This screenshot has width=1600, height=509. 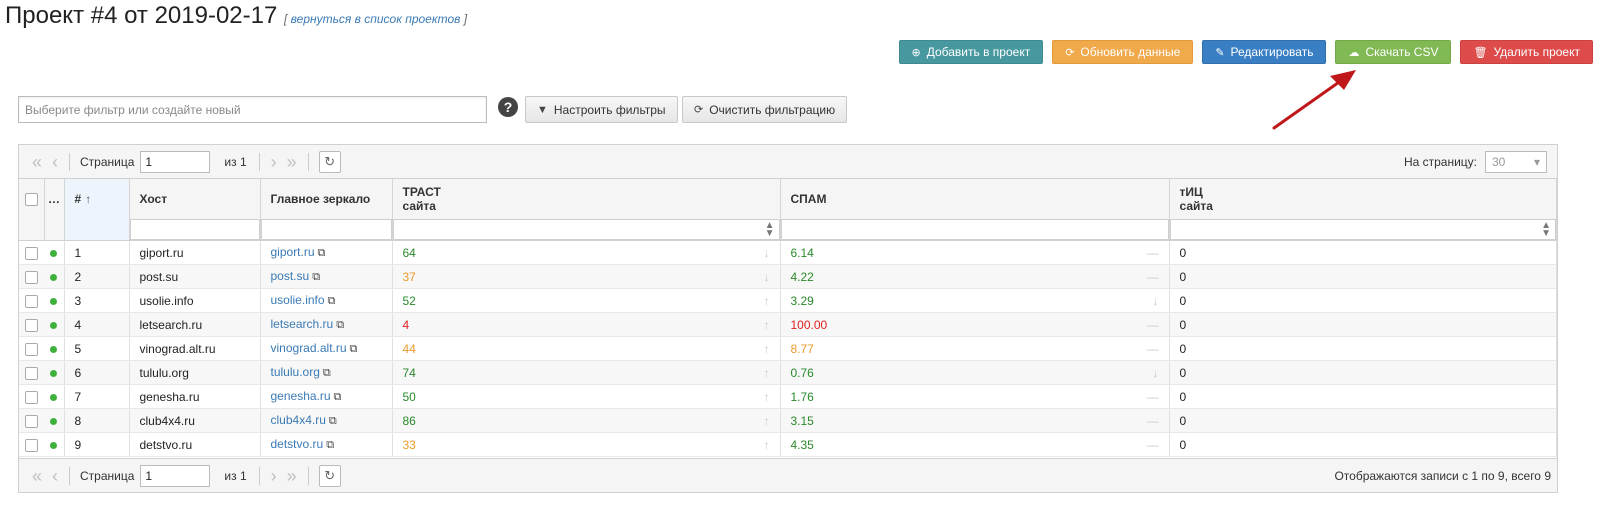 What do you see at coordinates (195, 199) in the screenshot?
I see `col-host: Хост` at bounding box center [195, 199].